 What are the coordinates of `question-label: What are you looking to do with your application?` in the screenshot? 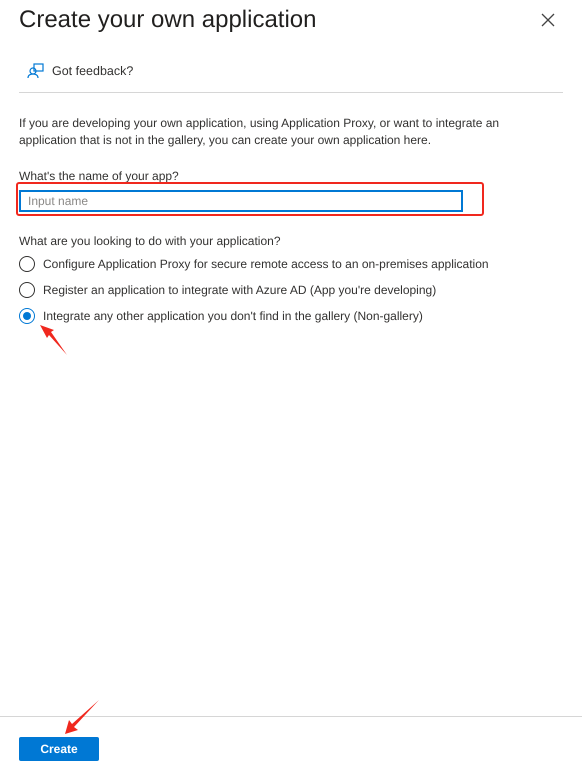 It's located at (150, 241).